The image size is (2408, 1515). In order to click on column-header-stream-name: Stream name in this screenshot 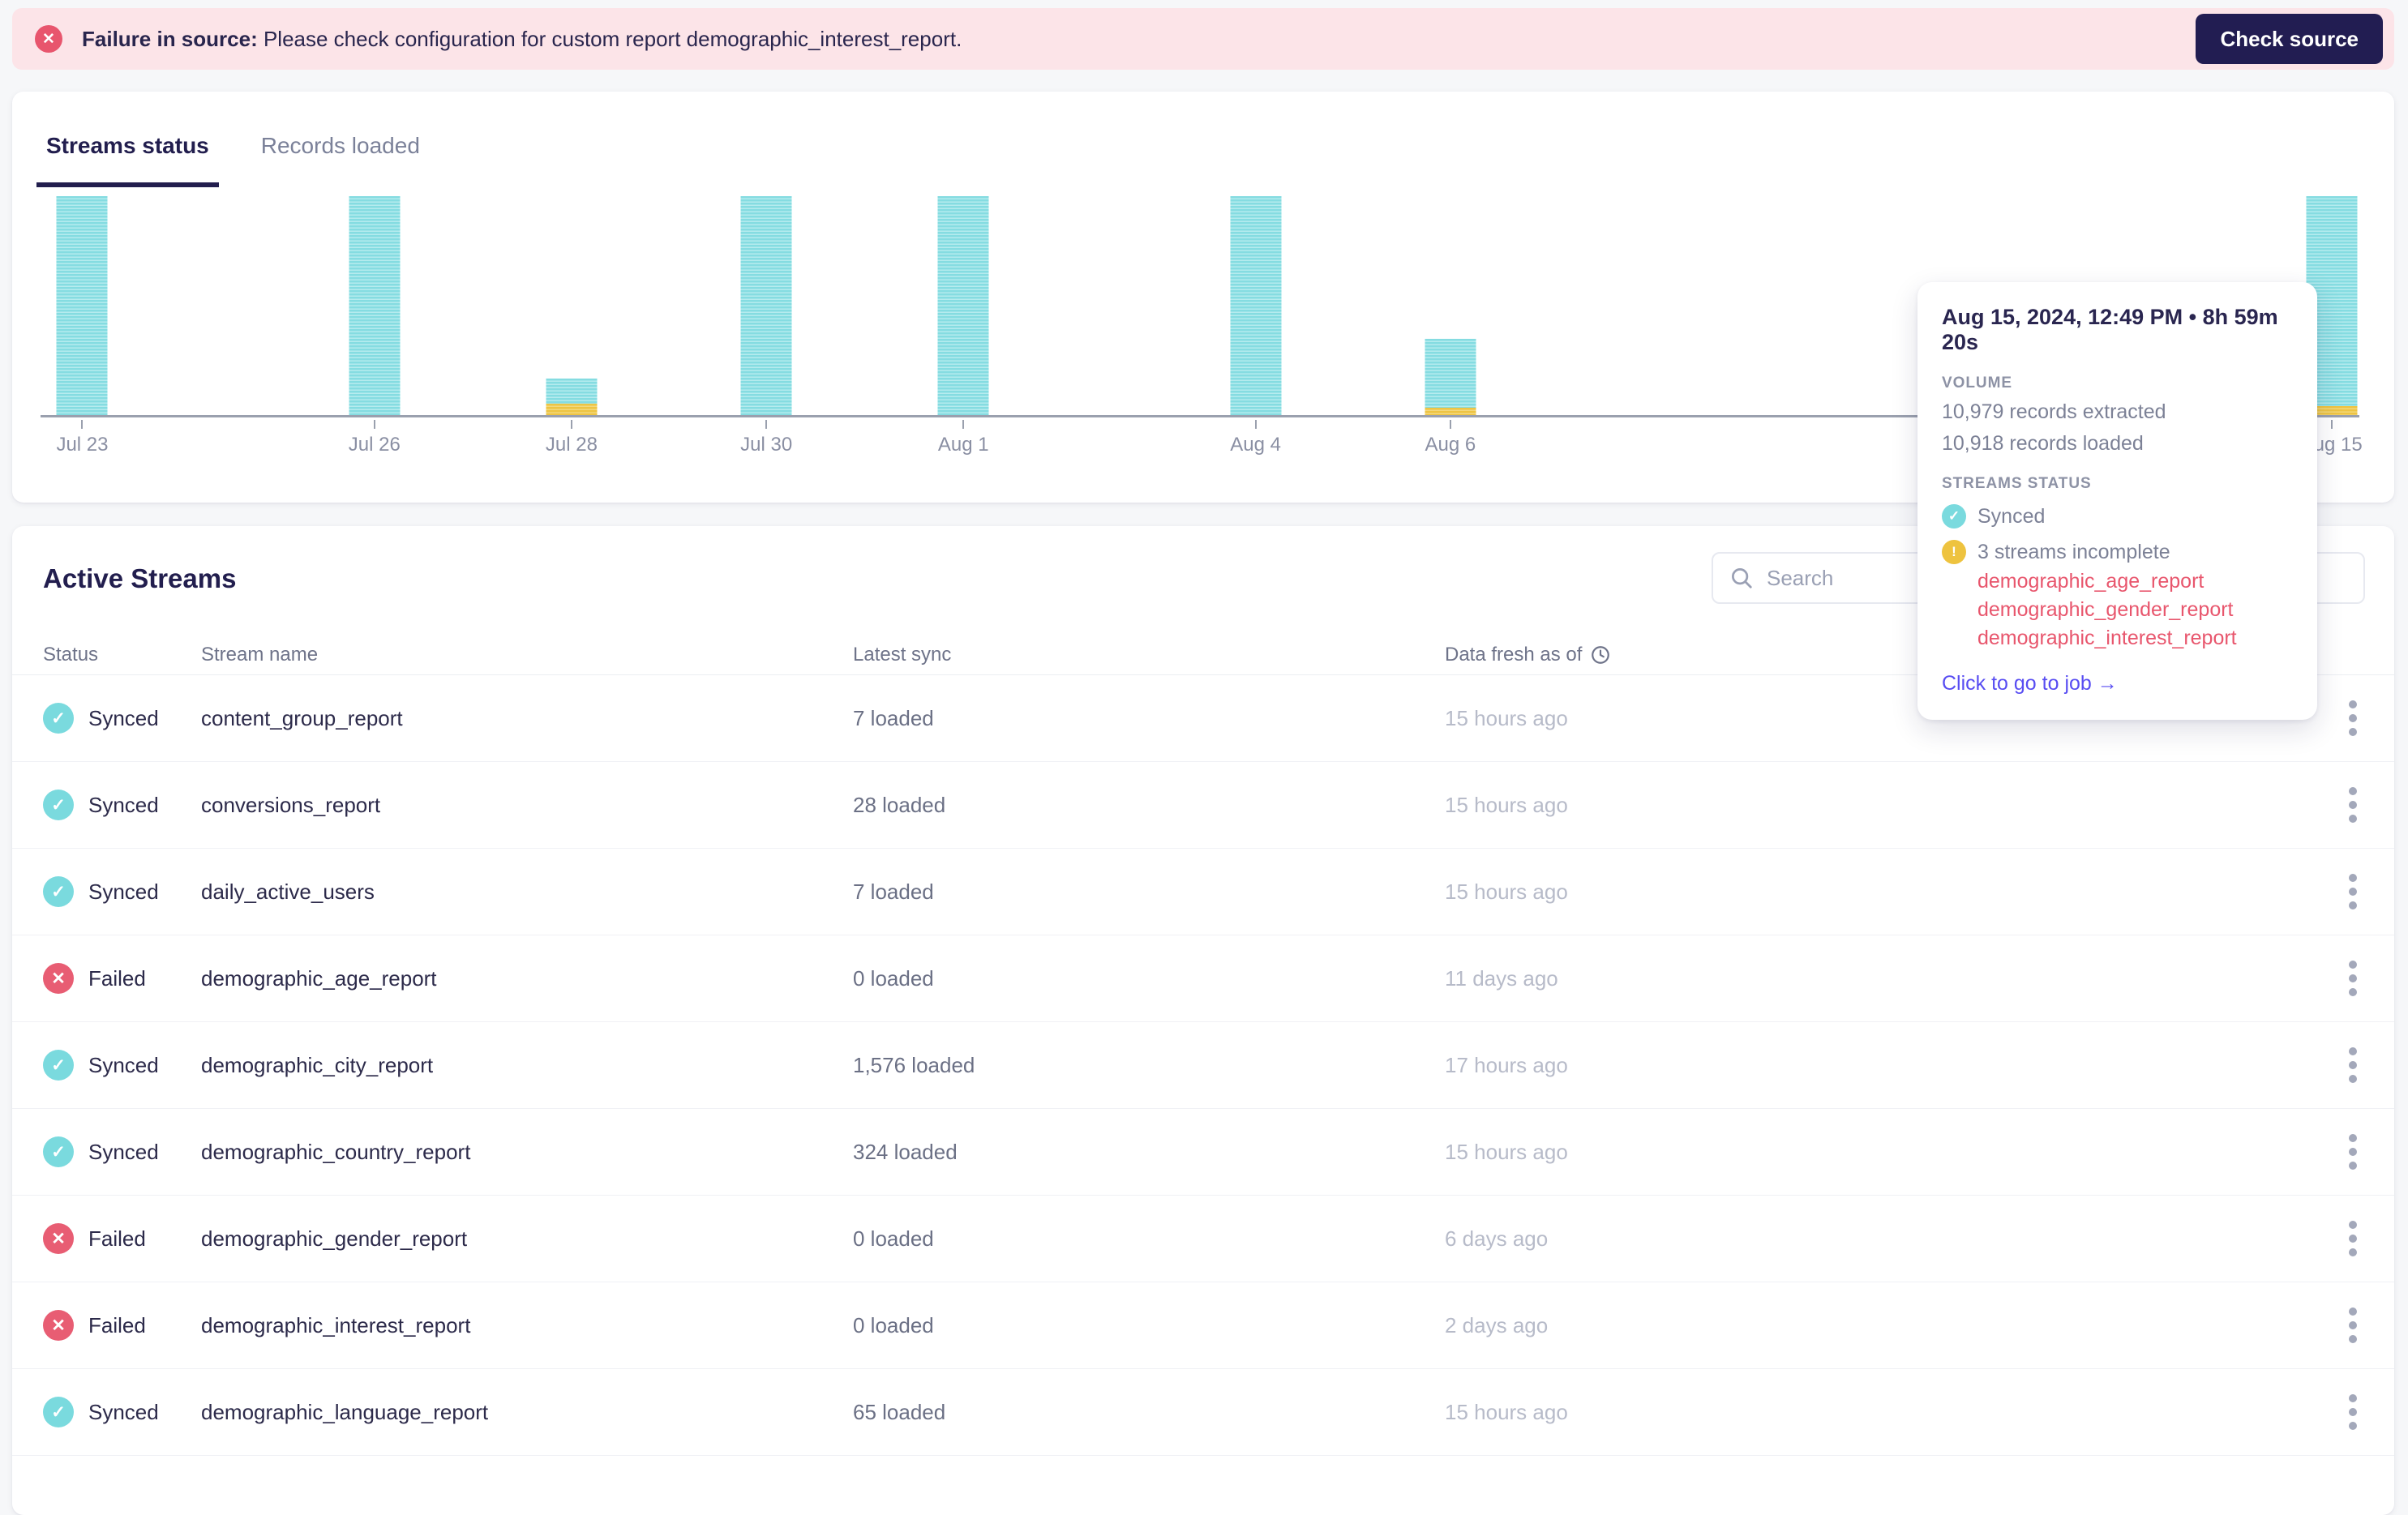, I will do `click(260, 654)`.